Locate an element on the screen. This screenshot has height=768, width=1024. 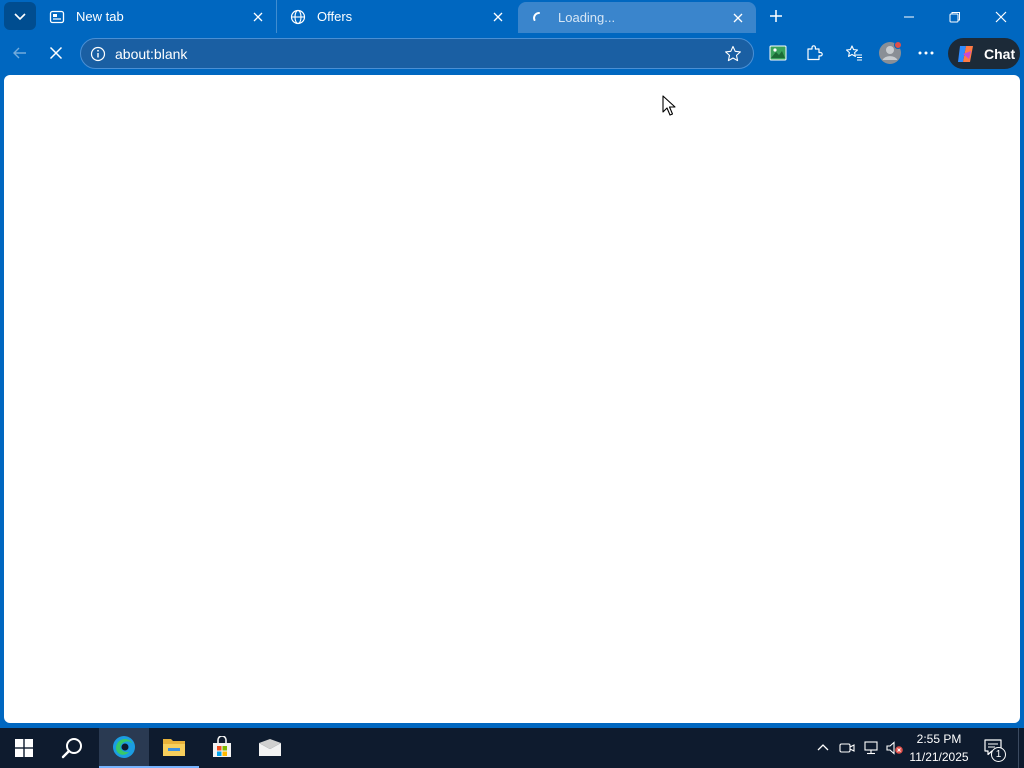
search-icon is located at coordinates (71, 748).